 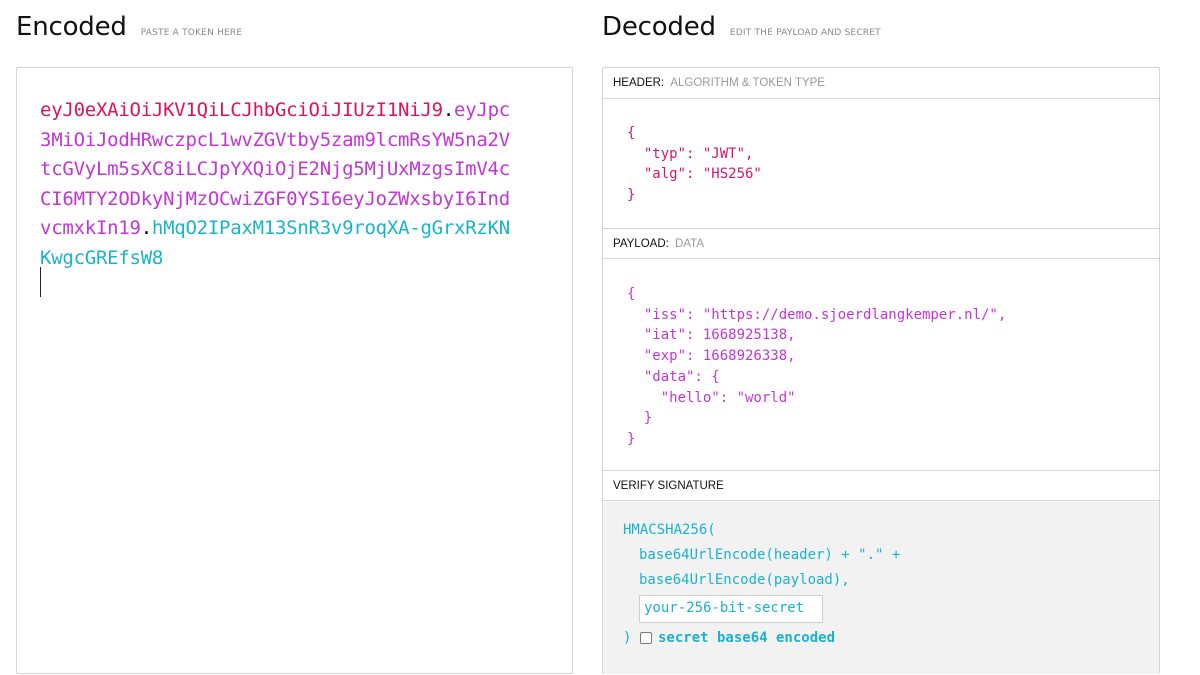 I want to click on decoded-title: Decoded, so click(x=659, y=27).